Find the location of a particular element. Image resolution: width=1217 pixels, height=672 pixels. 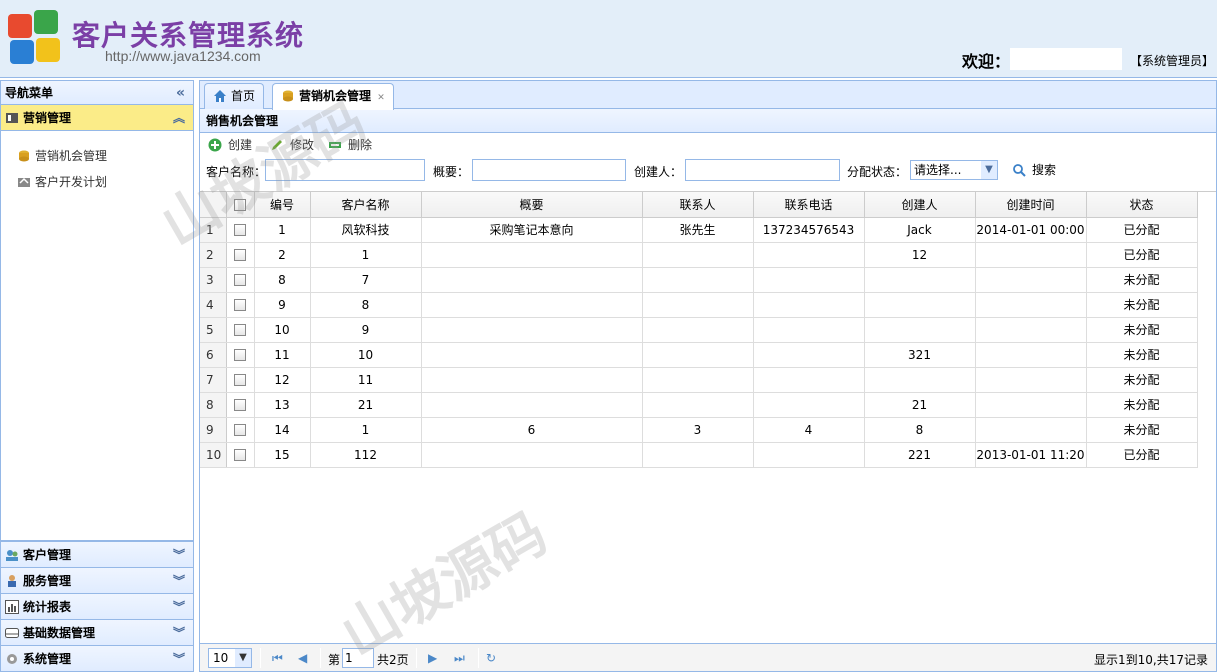

column-header: 联系电话 is located at coordinates (809, 205).